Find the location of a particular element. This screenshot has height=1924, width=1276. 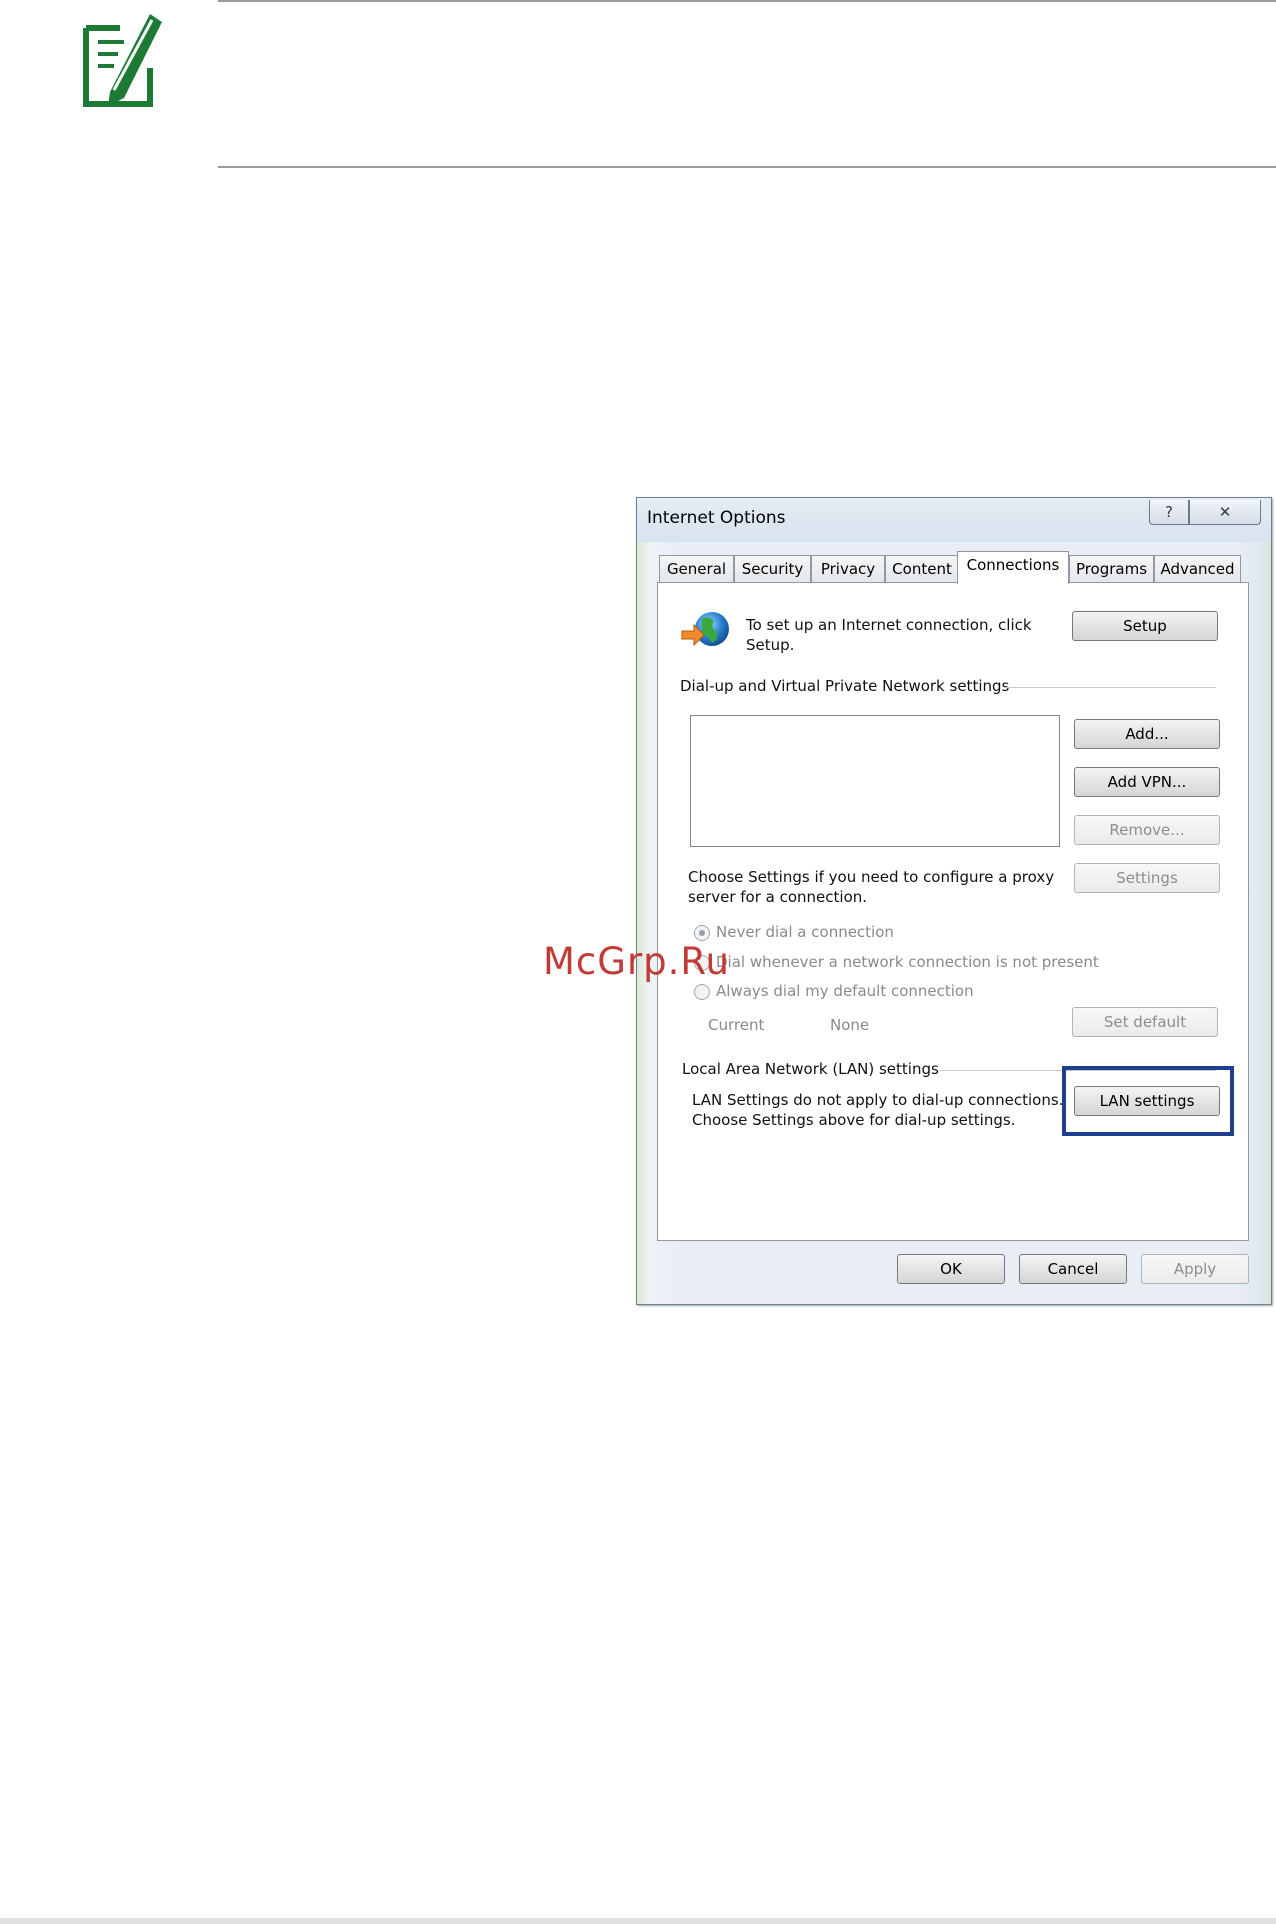

connections-list is located at coordinates (875, 781).